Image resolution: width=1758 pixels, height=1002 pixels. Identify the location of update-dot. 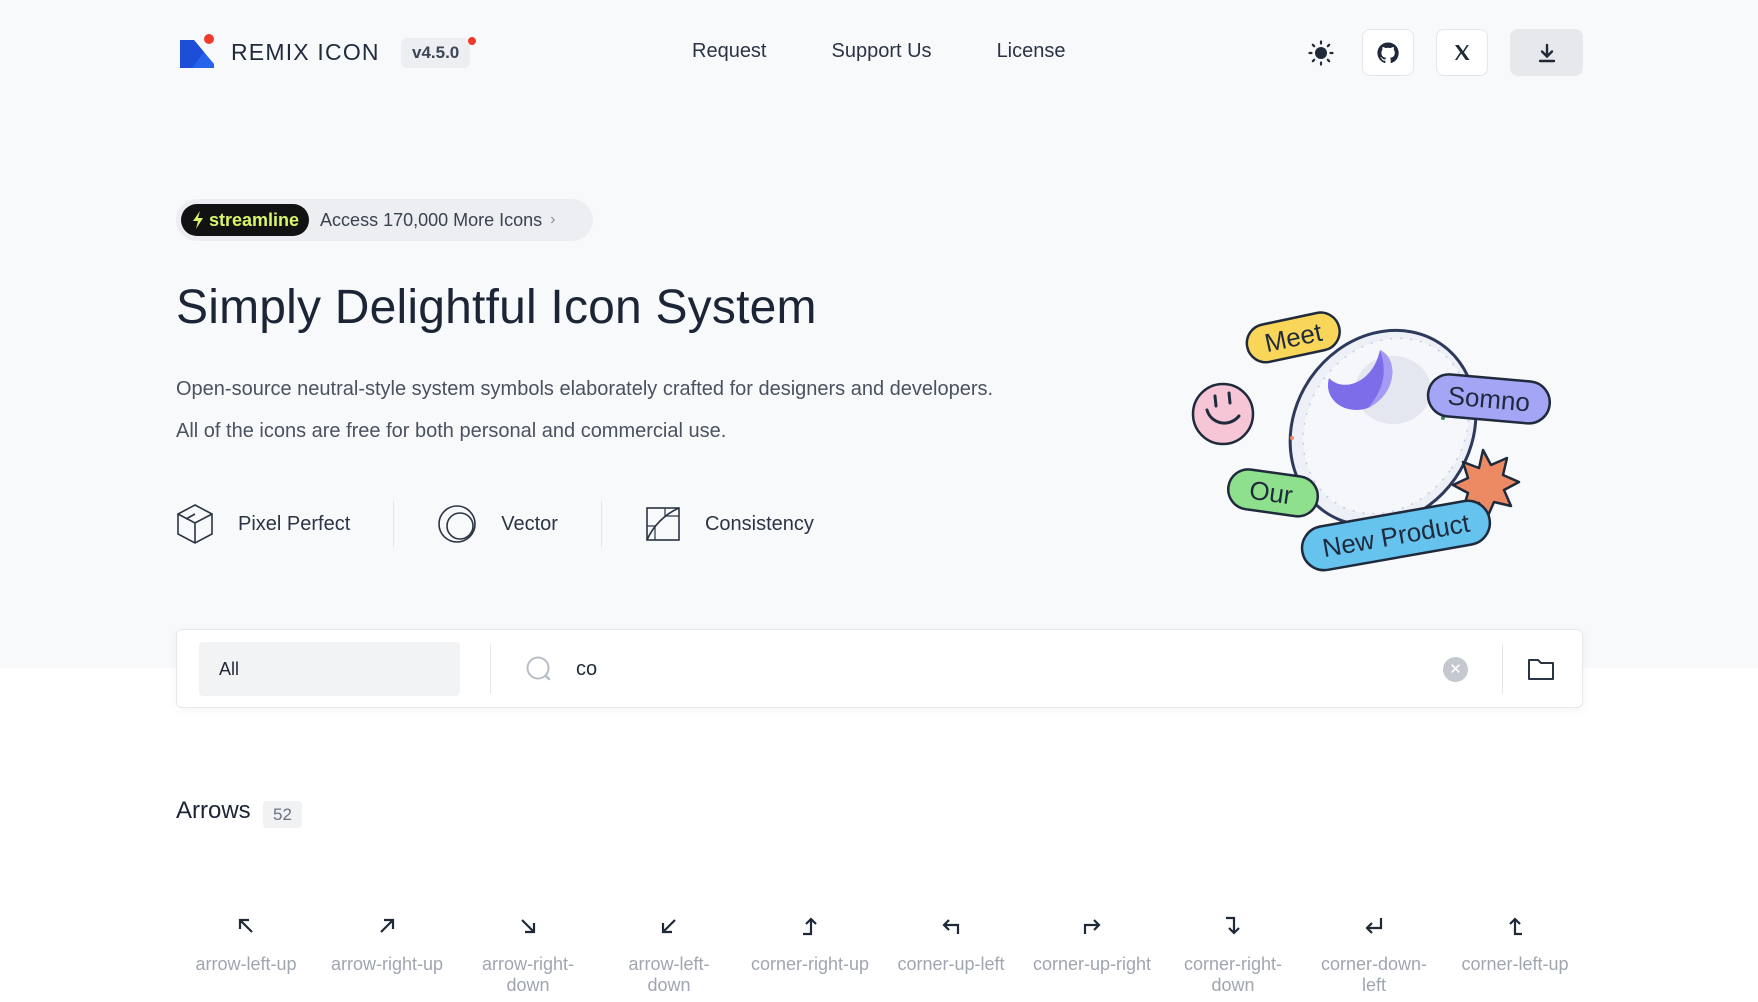
(472, 41).